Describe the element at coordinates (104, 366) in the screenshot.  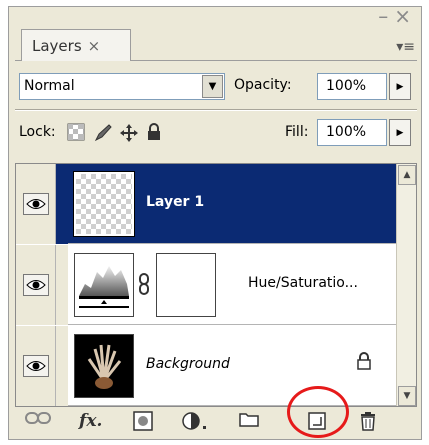
I see `background-thumbnail` at that location.